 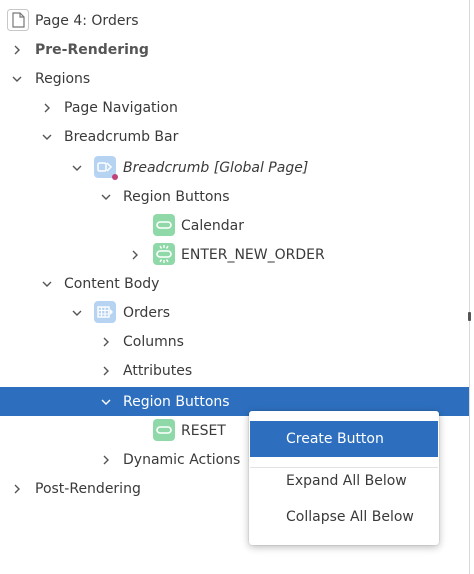 I want to click on menu-item-expand-all-below: Expand All Below, so click(x=344, y=481).